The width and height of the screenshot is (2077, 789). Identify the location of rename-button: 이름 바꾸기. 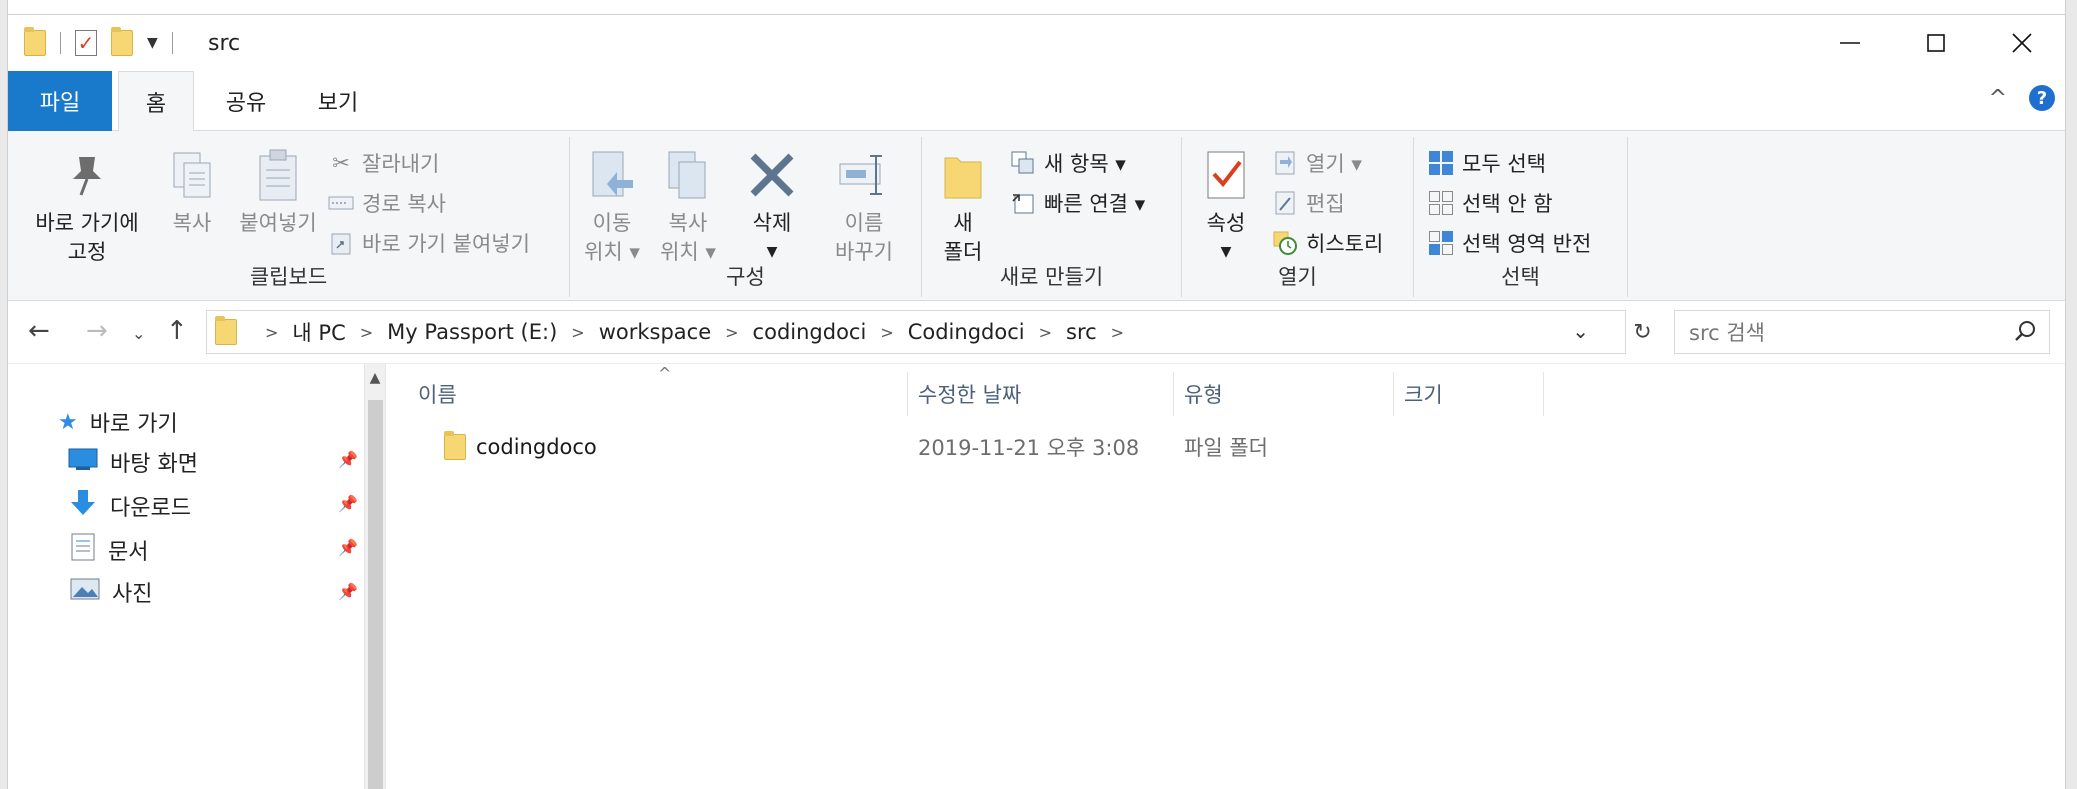
(864, 206).